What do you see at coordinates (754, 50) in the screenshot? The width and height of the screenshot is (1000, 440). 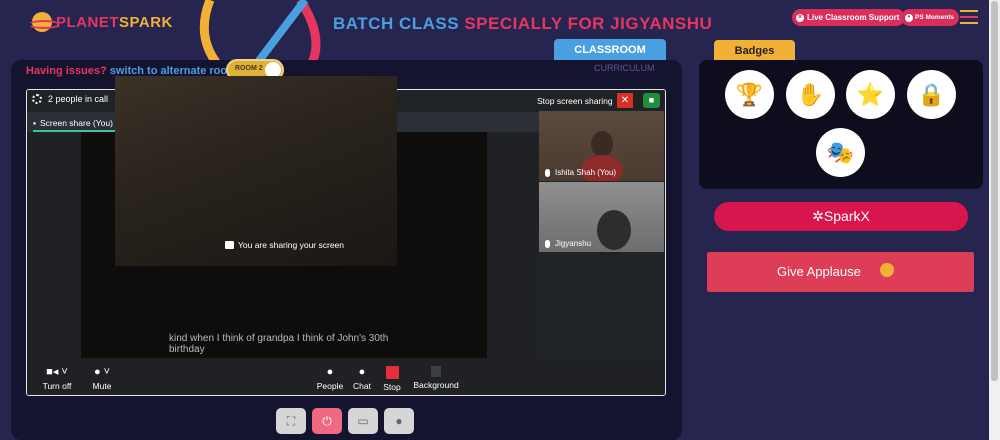 I see `badges-tab: Badges` at bounding box center [754, 50].